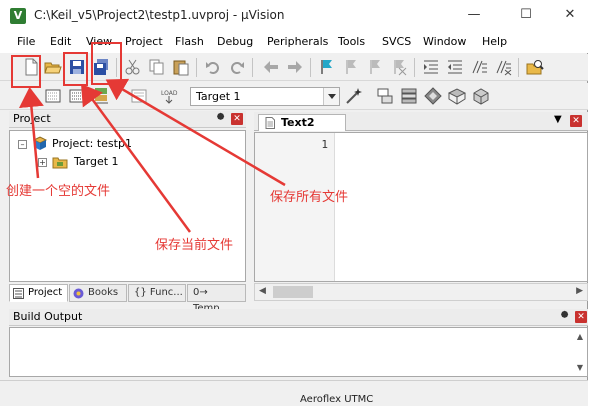 The width and height of the screenshot is (603, 406). I want to click on arrow-save-all, so click(195, 132).